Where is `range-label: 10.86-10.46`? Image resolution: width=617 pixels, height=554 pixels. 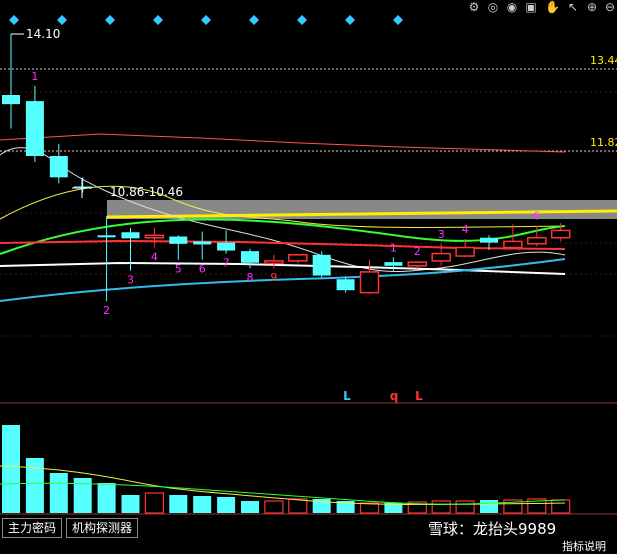 range-label: 10.86-10.46 is located at coordinates (146, 192).